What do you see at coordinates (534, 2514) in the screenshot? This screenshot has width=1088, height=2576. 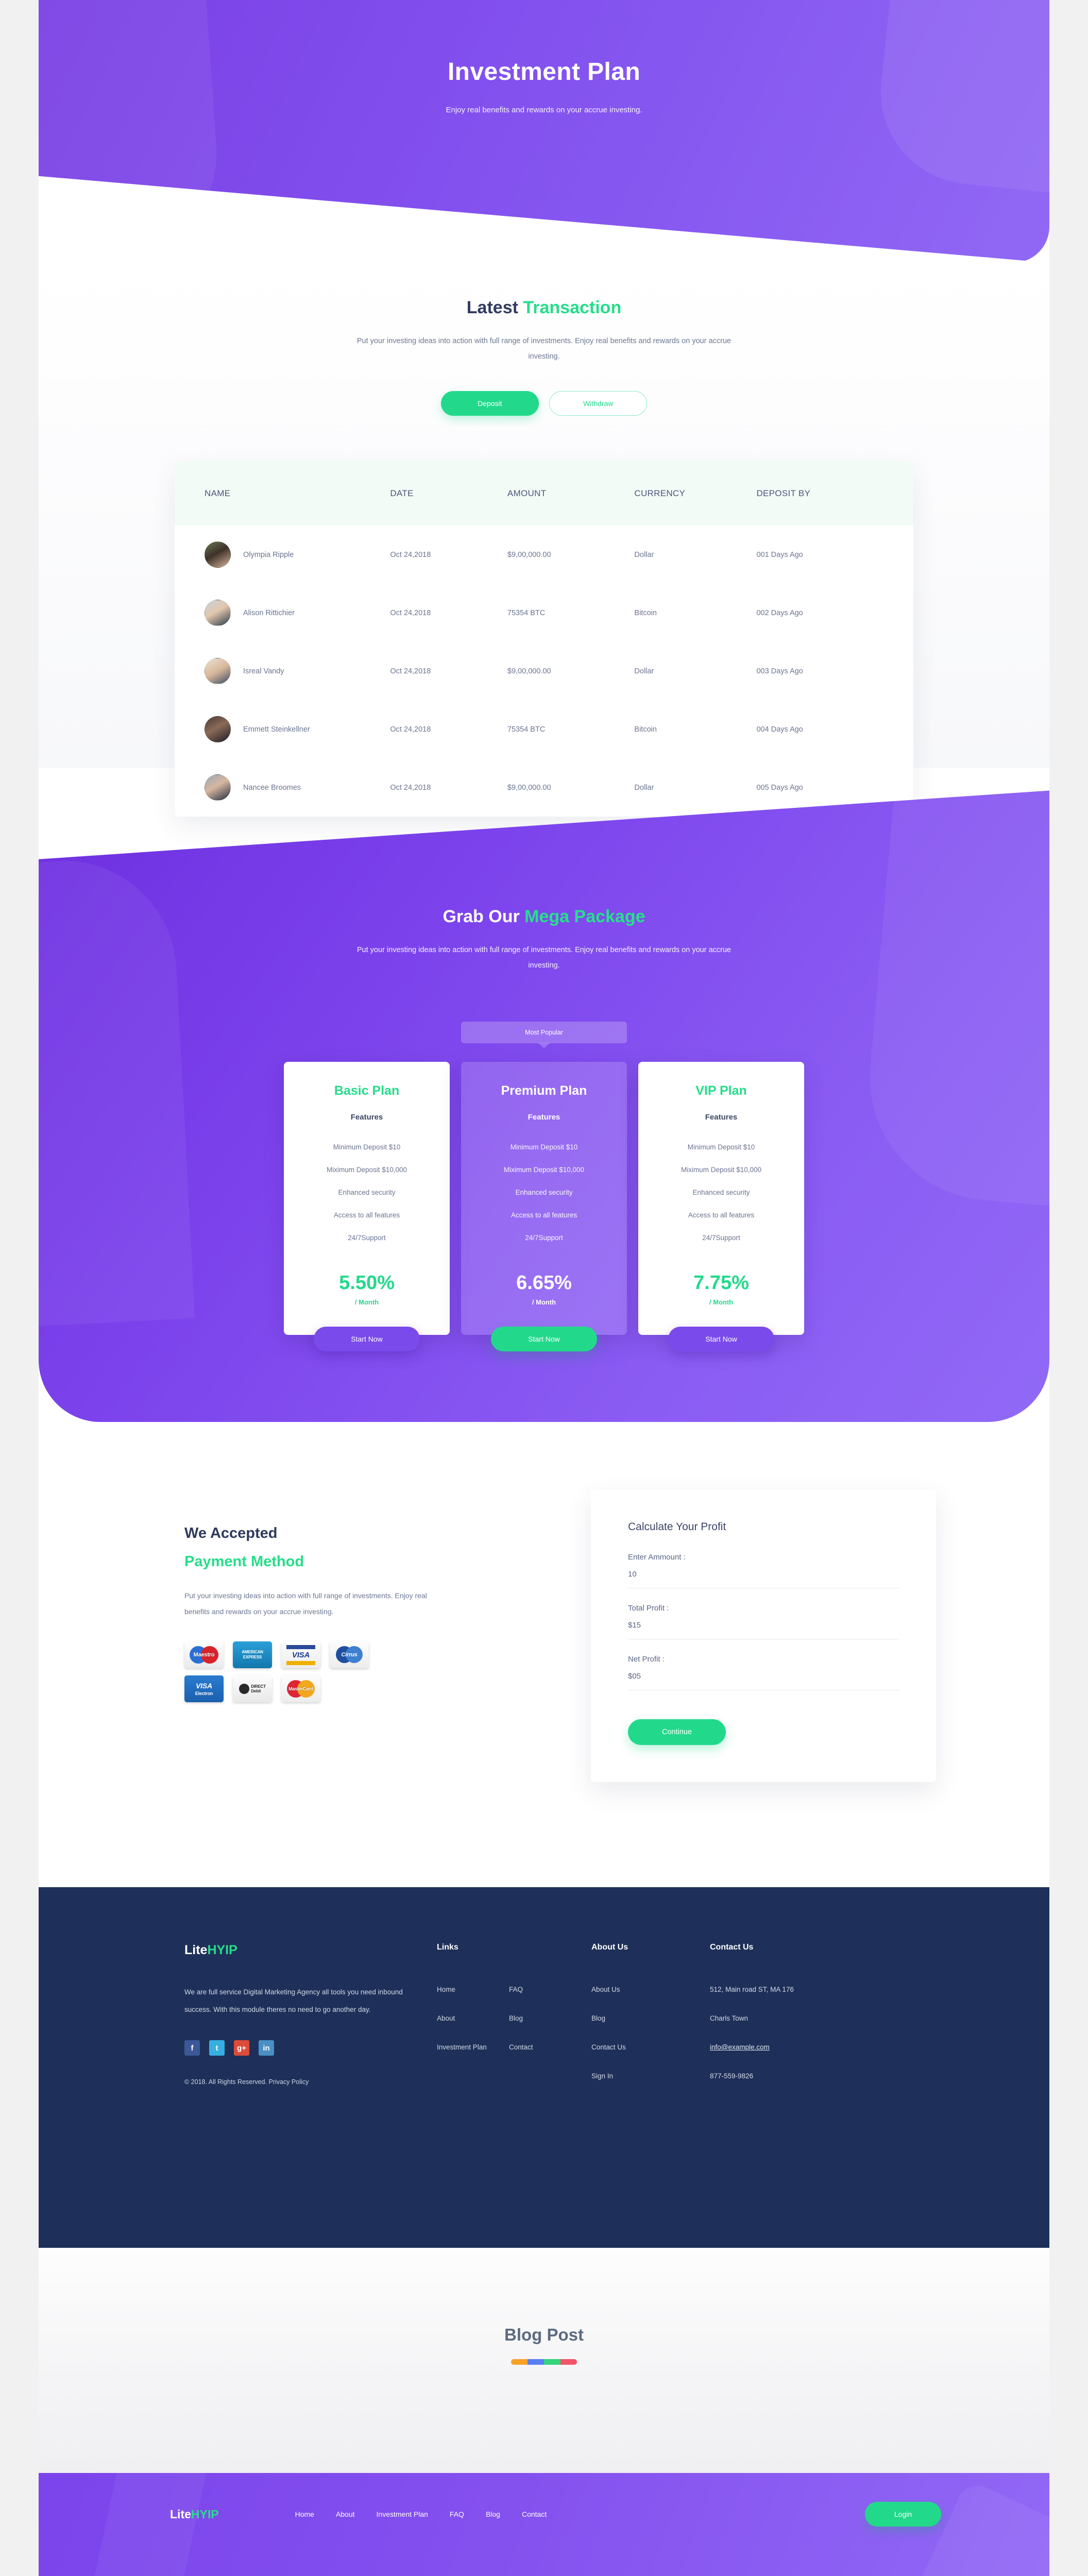 I see `nav-item-contact: Contact` at bounding box center [534, 2514].